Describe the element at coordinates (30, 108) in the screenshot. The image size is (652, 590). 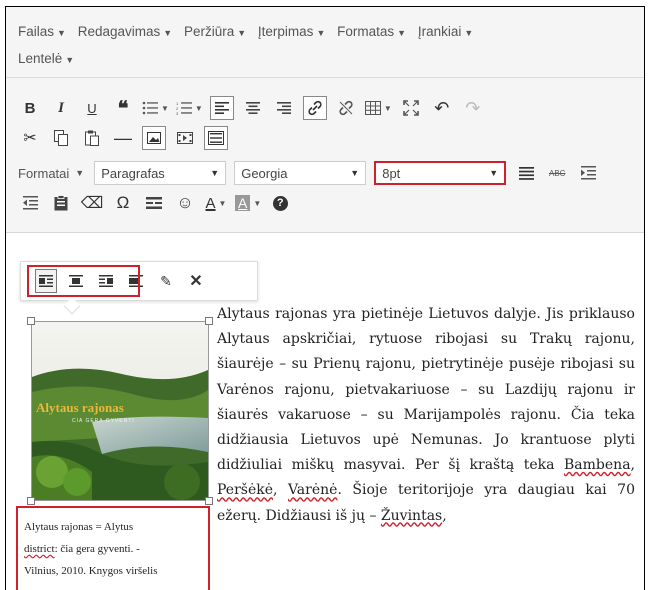
I see `bold-button: B` at that location.